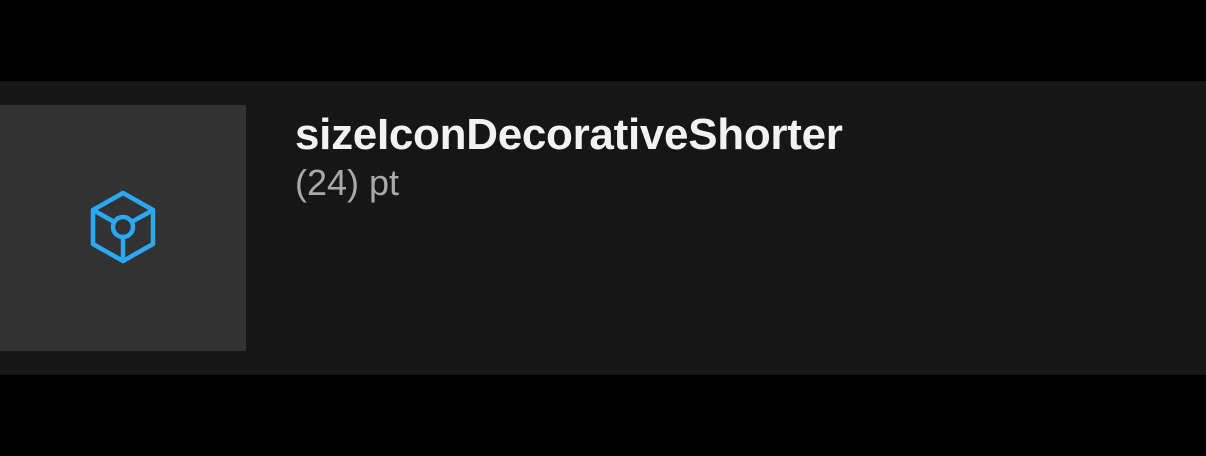 This screenshot has height=456, width=1206. I want to click on token-name: sizeIconDecorativeShorter, so click(569, 134).